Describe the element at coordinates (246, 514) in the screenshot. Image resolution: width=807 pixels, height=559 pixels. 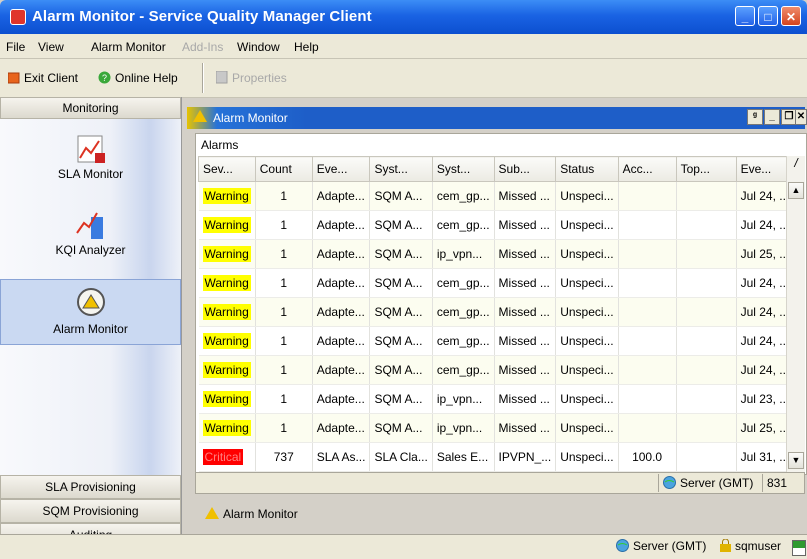
I see `document-tab-alarm-monitor: Alarm Monitor` at that location.